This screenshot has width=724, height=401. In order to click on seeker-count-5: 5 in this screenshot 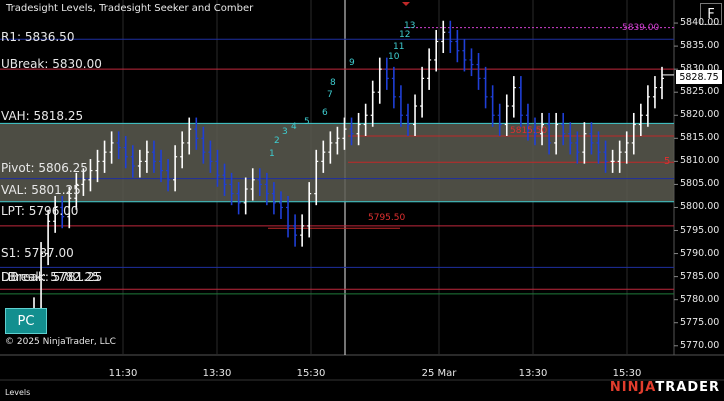, I will do `click(307, 122)`.